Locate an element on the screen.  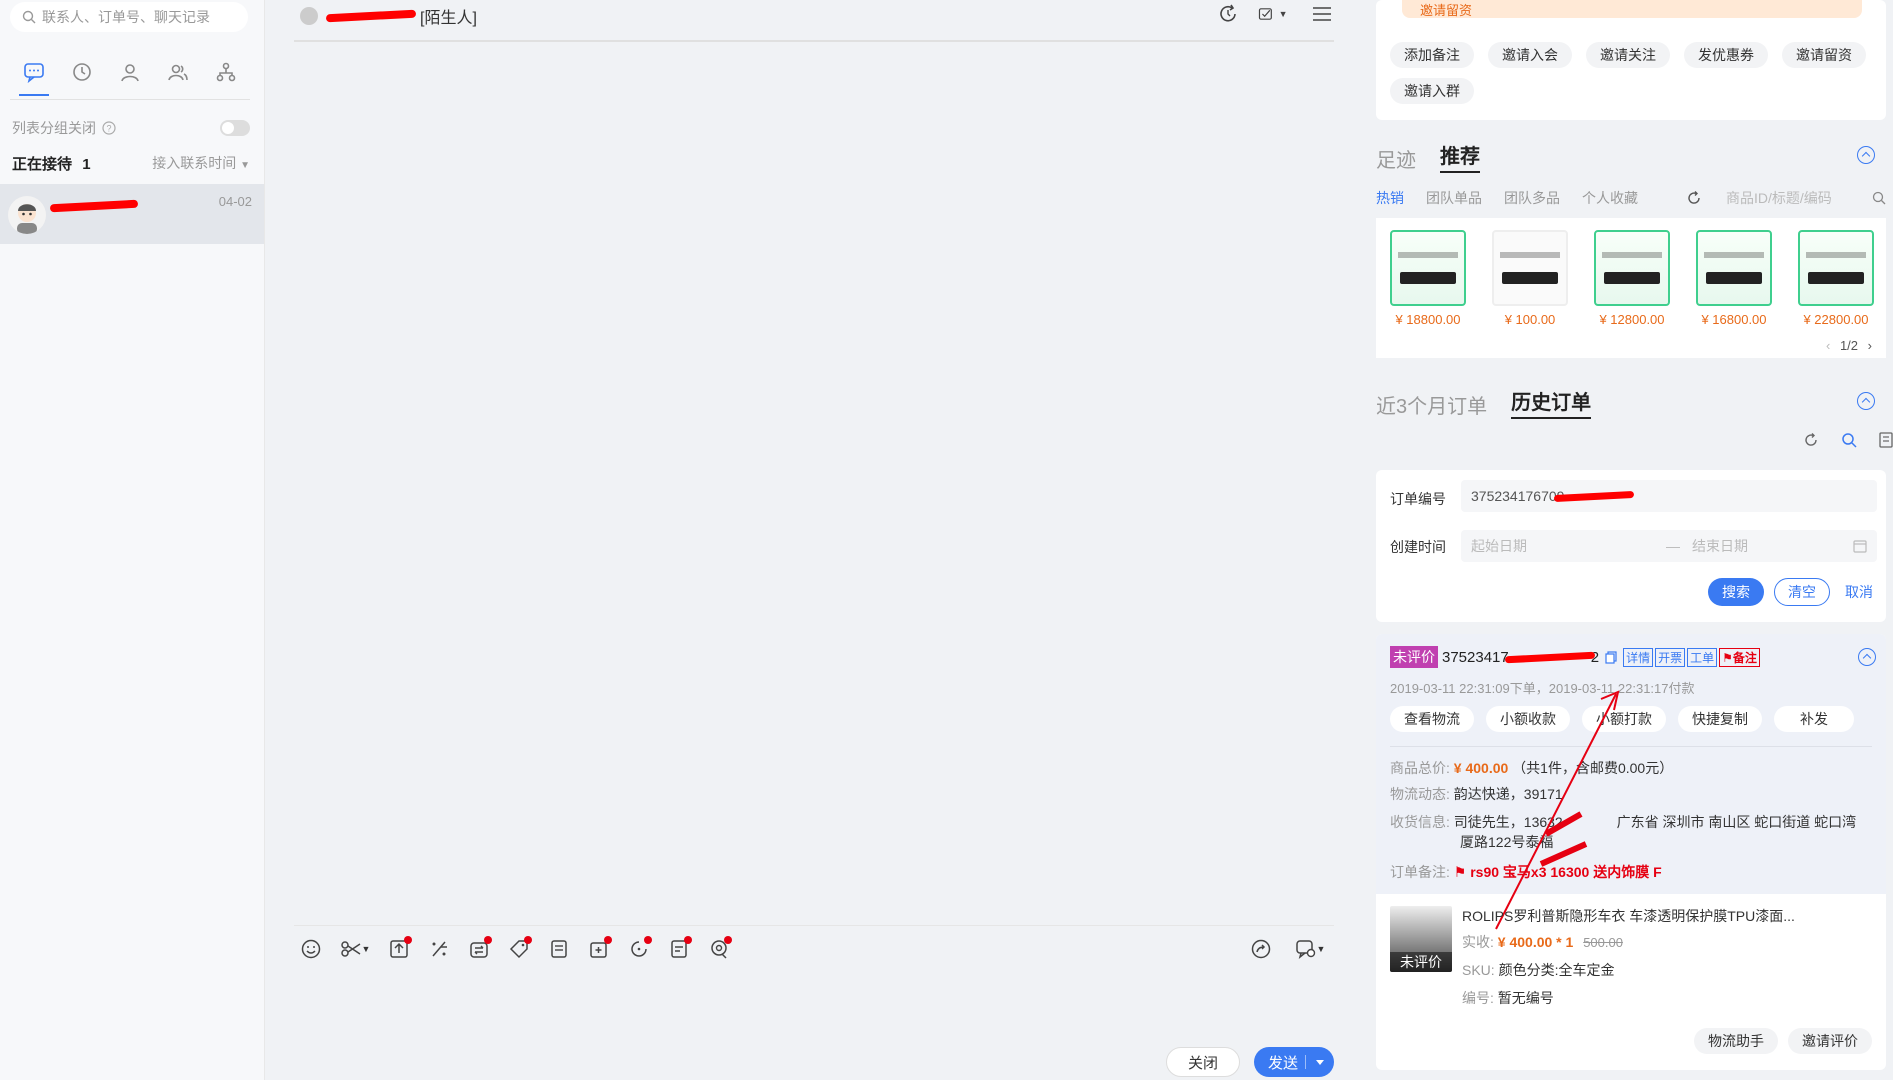
date-range-input: 起始日期 — 结束日期 is located at coordinates (1669, 546).